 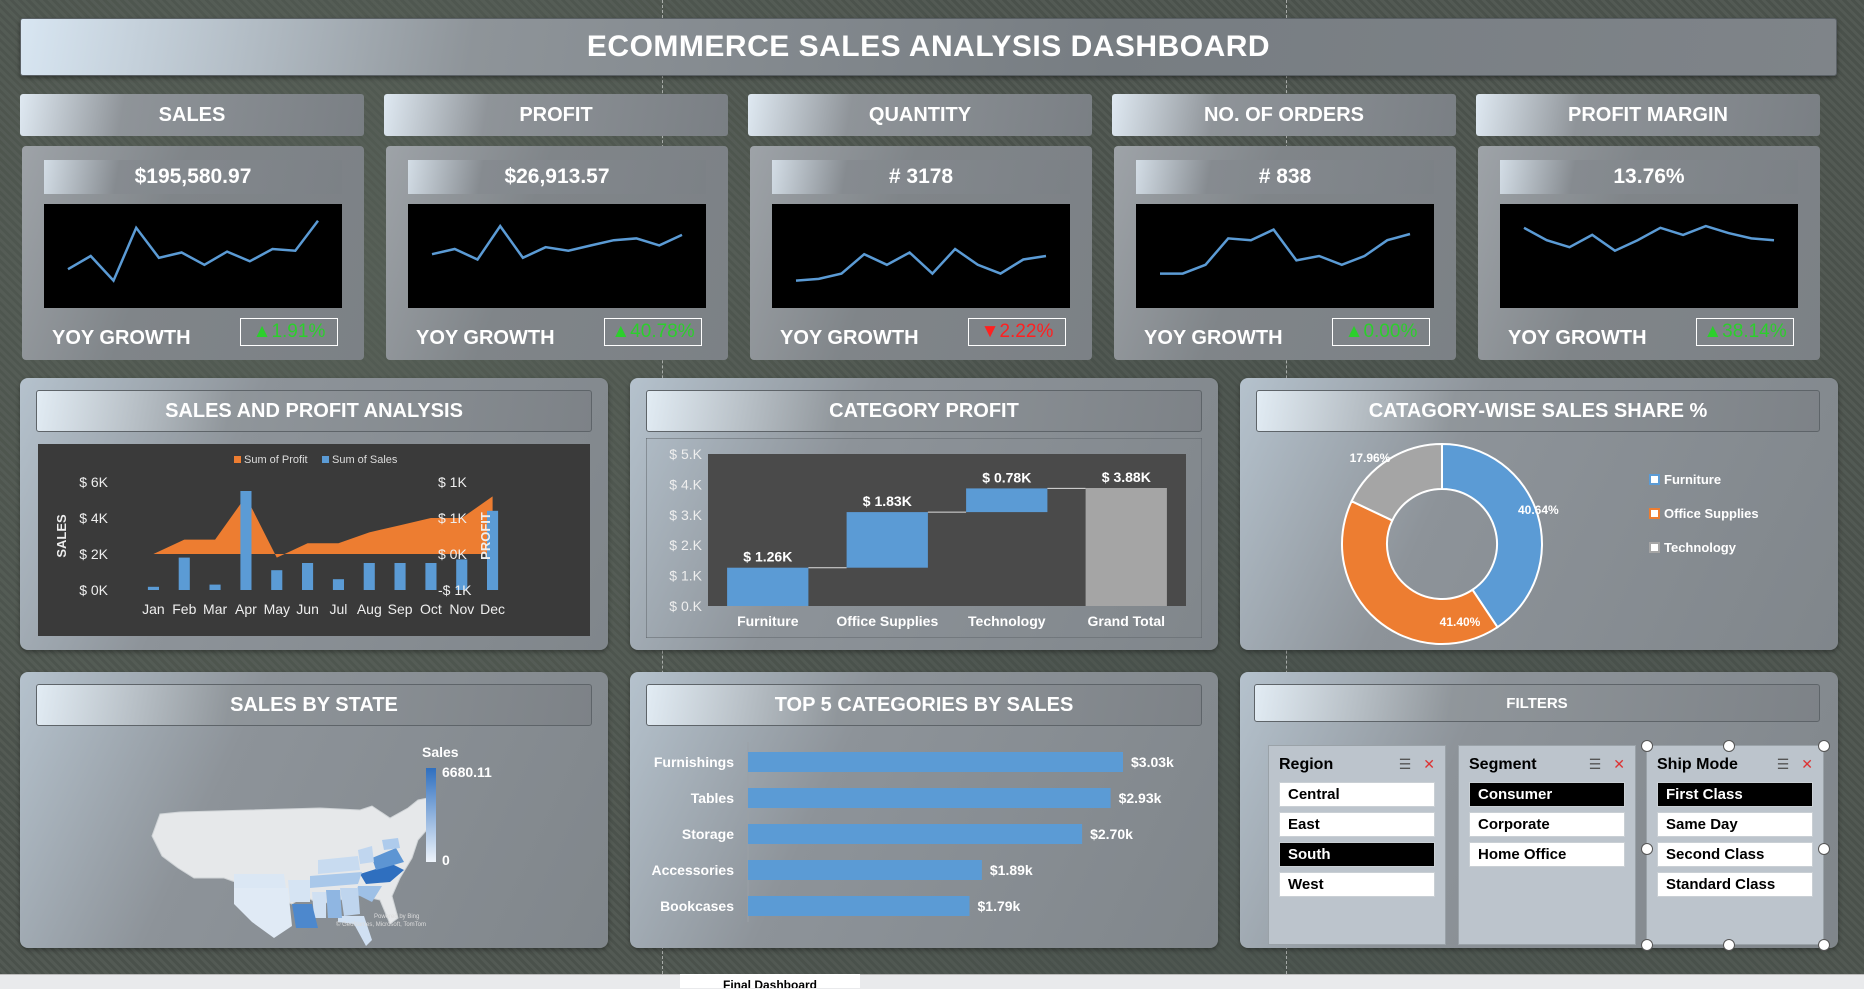 What do you see at coordinates (1547, 854) in the screenshot?
I see `slicer-segment-item-home-office: Home Office` at bounding box center [1547, 854].